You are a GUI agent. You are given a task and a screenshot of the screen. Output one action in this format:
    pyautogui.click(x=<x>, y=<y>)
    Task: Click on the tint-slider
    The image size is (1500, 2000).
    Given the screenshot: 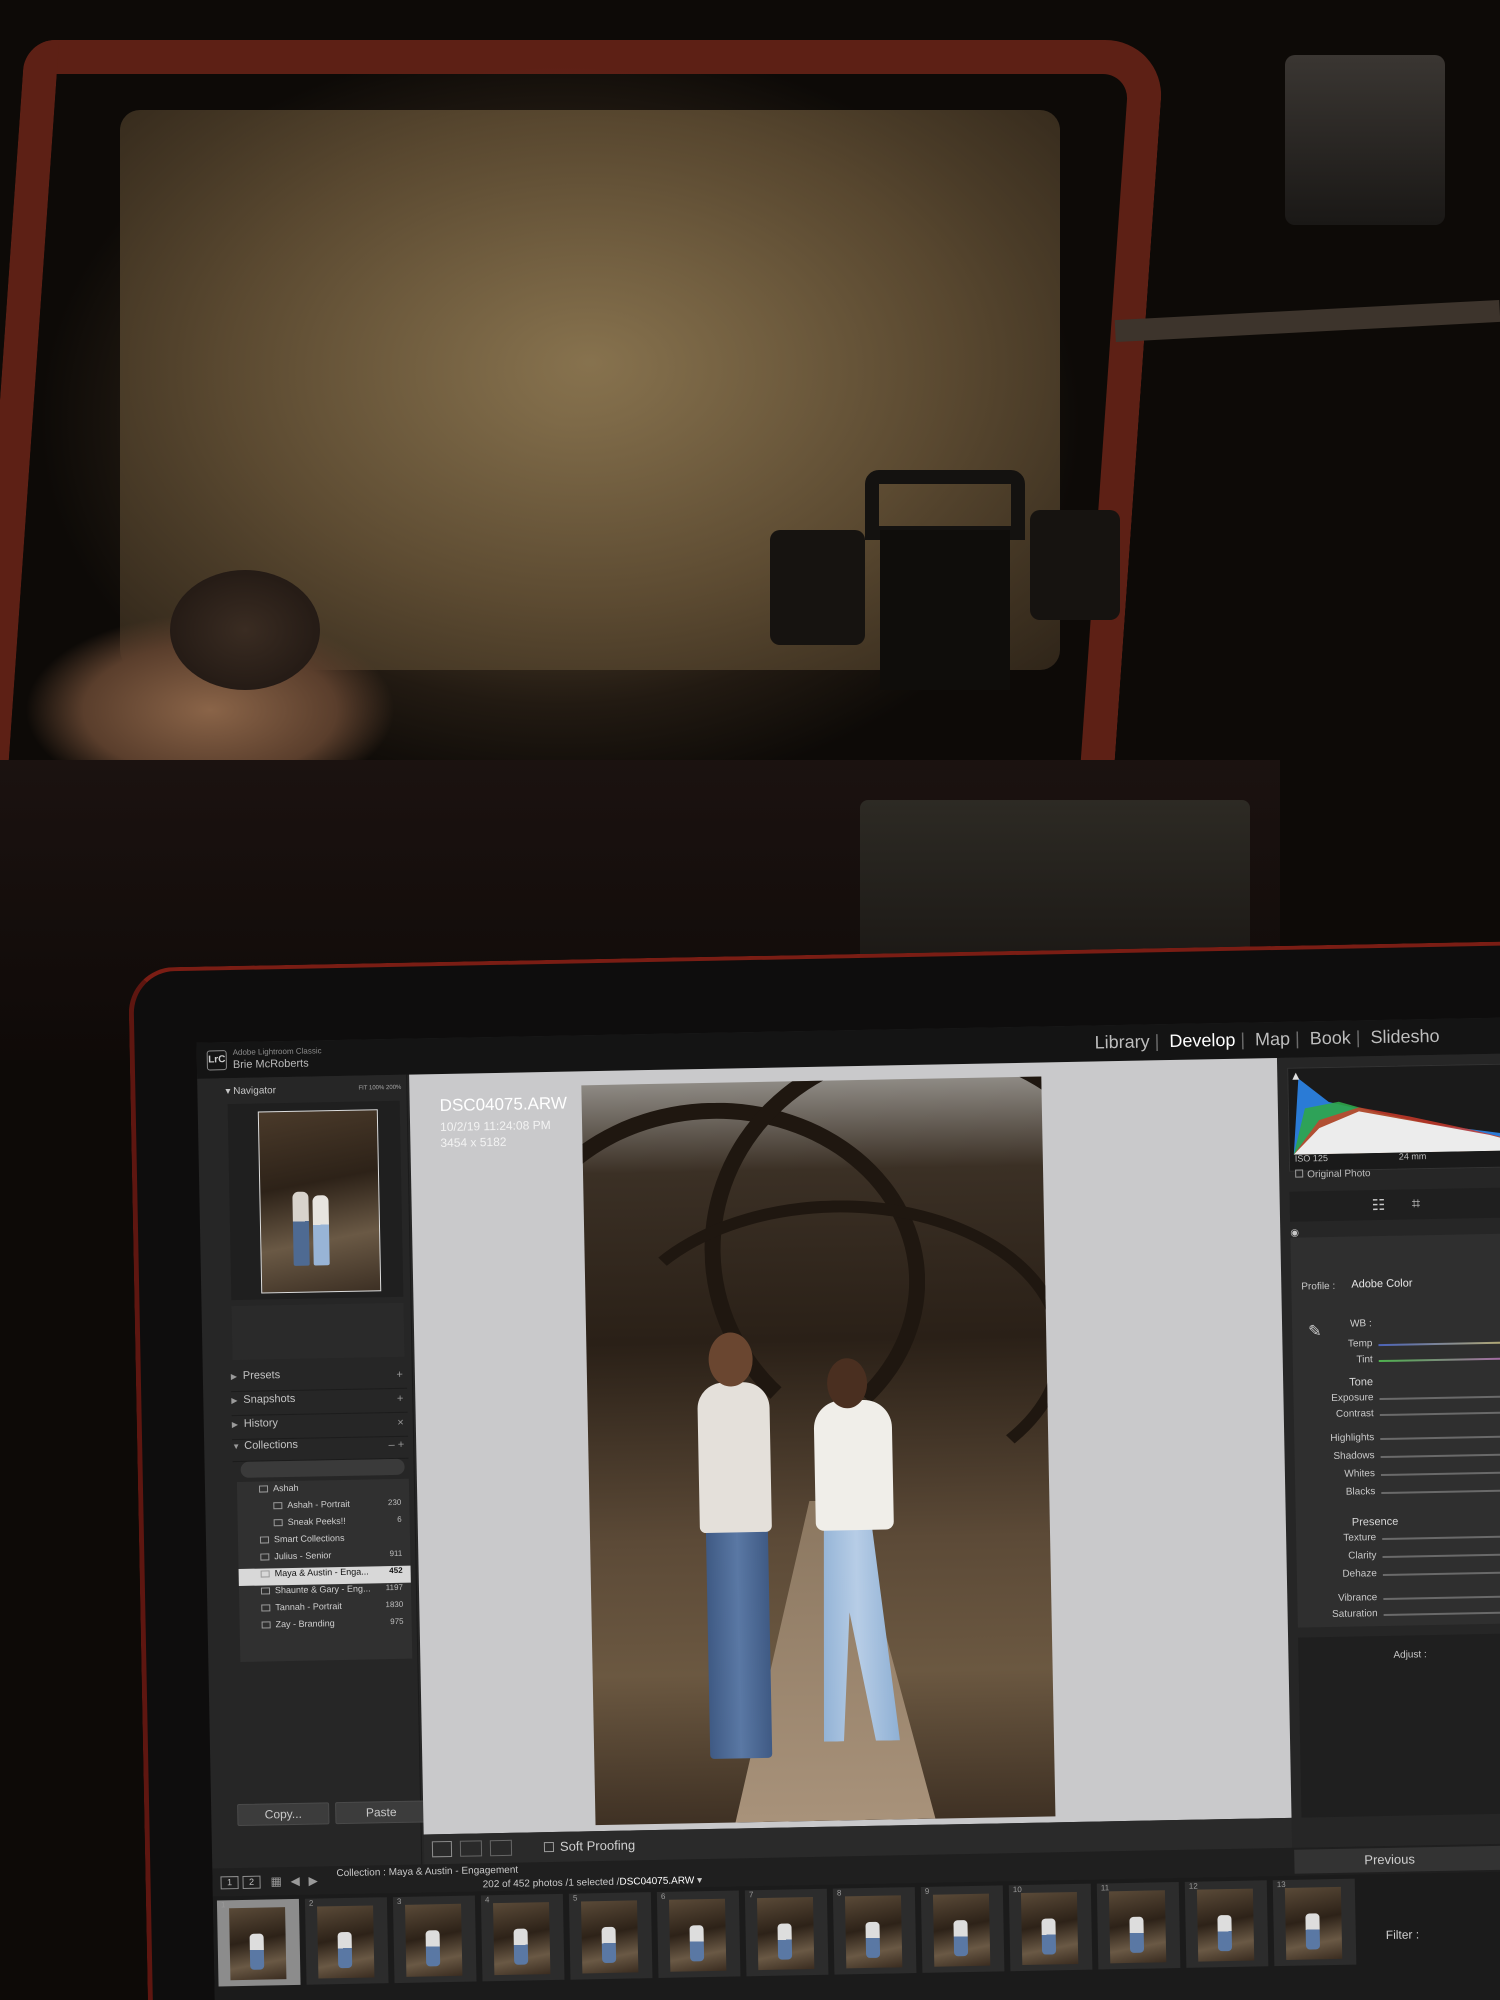 What is the action you would take?
    pyautogui.click(x=1439, y=1359)
    